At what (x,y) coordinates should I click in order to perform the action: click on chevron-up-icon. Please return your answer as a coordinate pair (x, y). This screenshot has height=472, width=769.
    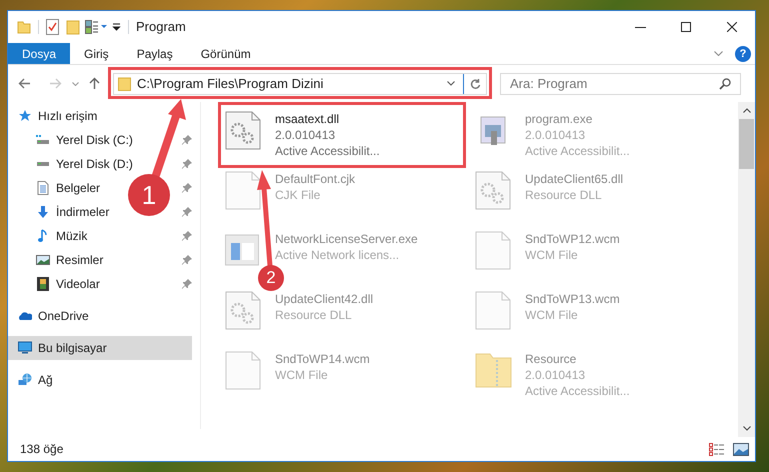
    Looking at the image, I should click on (746, 110).